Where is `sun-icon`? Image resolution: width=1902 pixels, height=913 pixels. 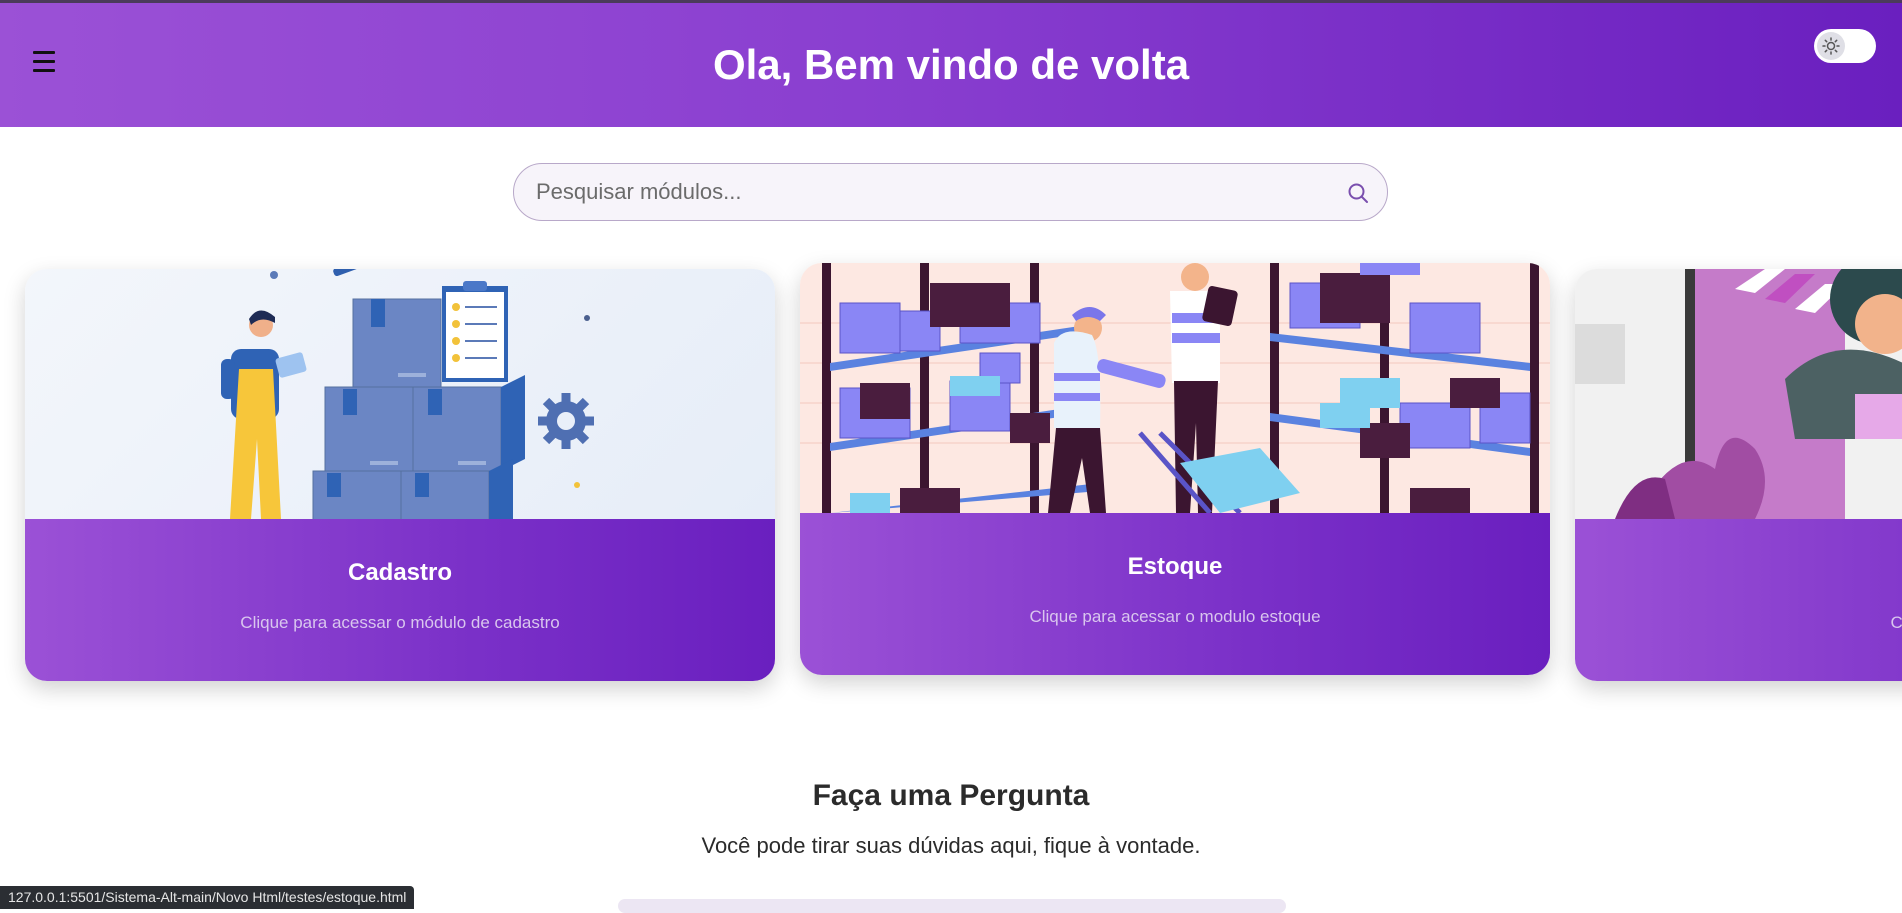
sun-icon is located at coordinates (1831, 46).